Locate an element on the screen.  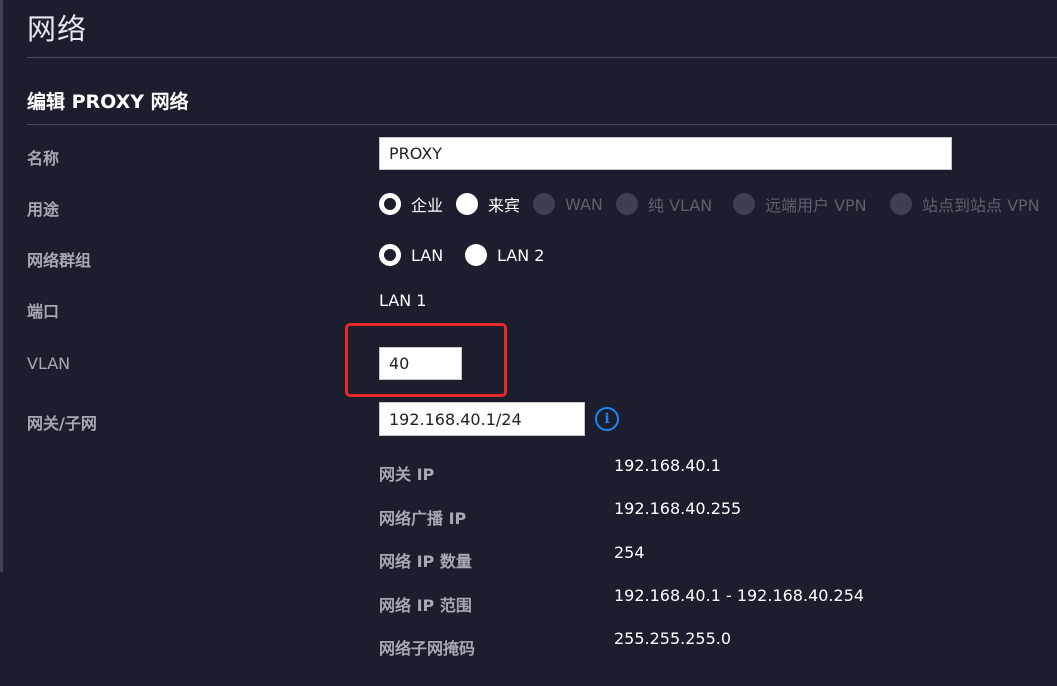
radio-label: WAN is located at coordinates (584, 204).